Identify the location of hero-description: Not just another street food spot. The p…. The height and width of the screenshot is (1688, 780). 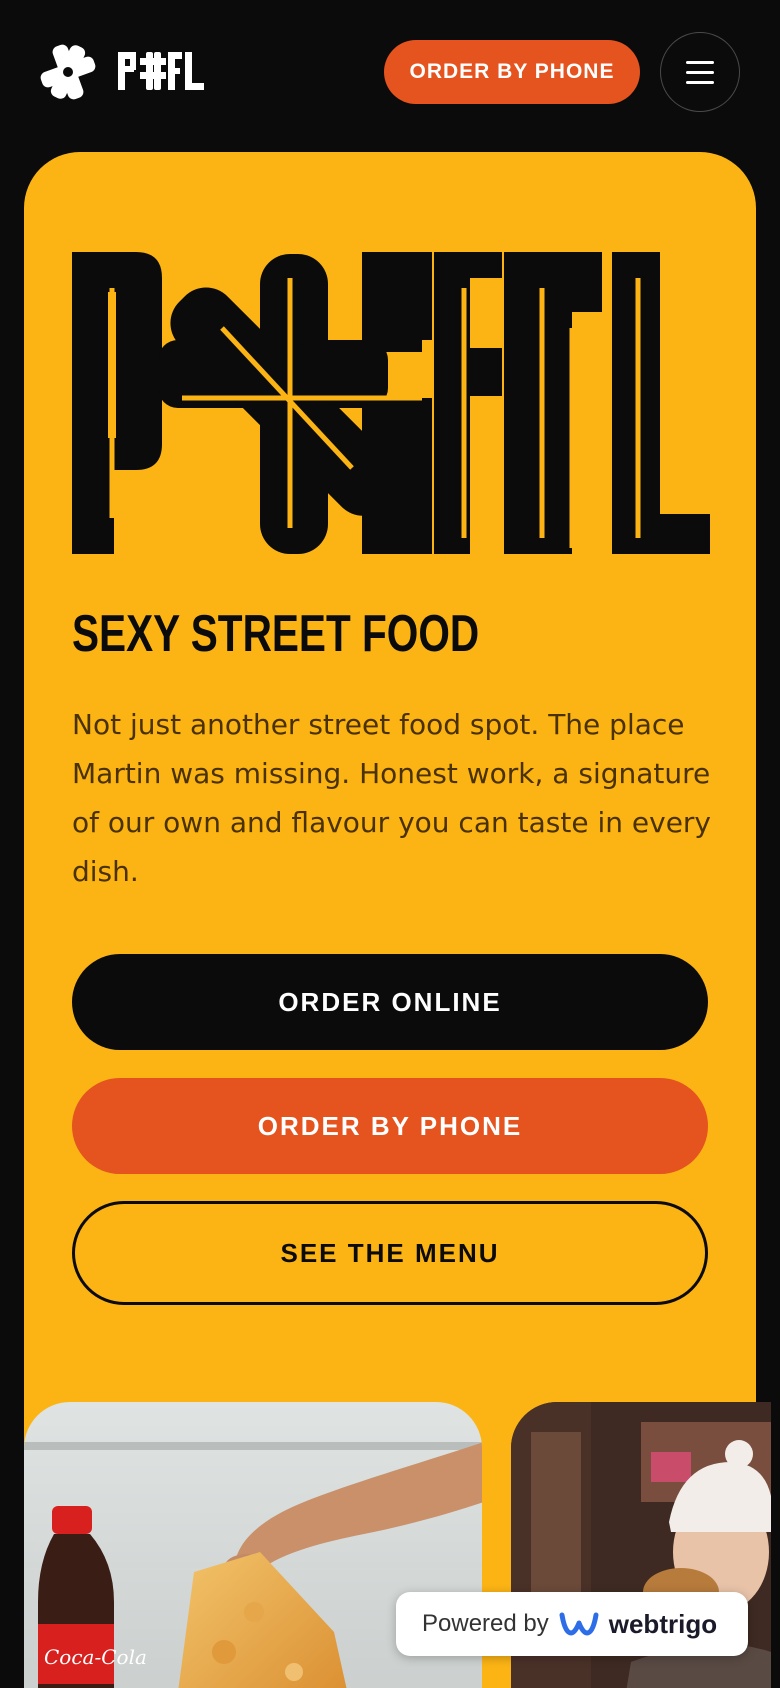
(391, 798).